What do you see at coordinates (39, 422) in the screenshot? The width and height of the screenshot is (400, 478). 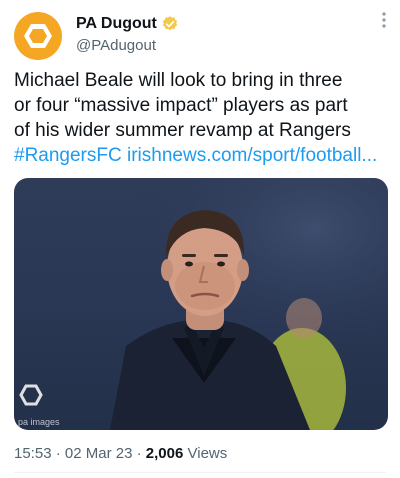 I see `photo-watermark: pa images` at bounding box center [39, 422].